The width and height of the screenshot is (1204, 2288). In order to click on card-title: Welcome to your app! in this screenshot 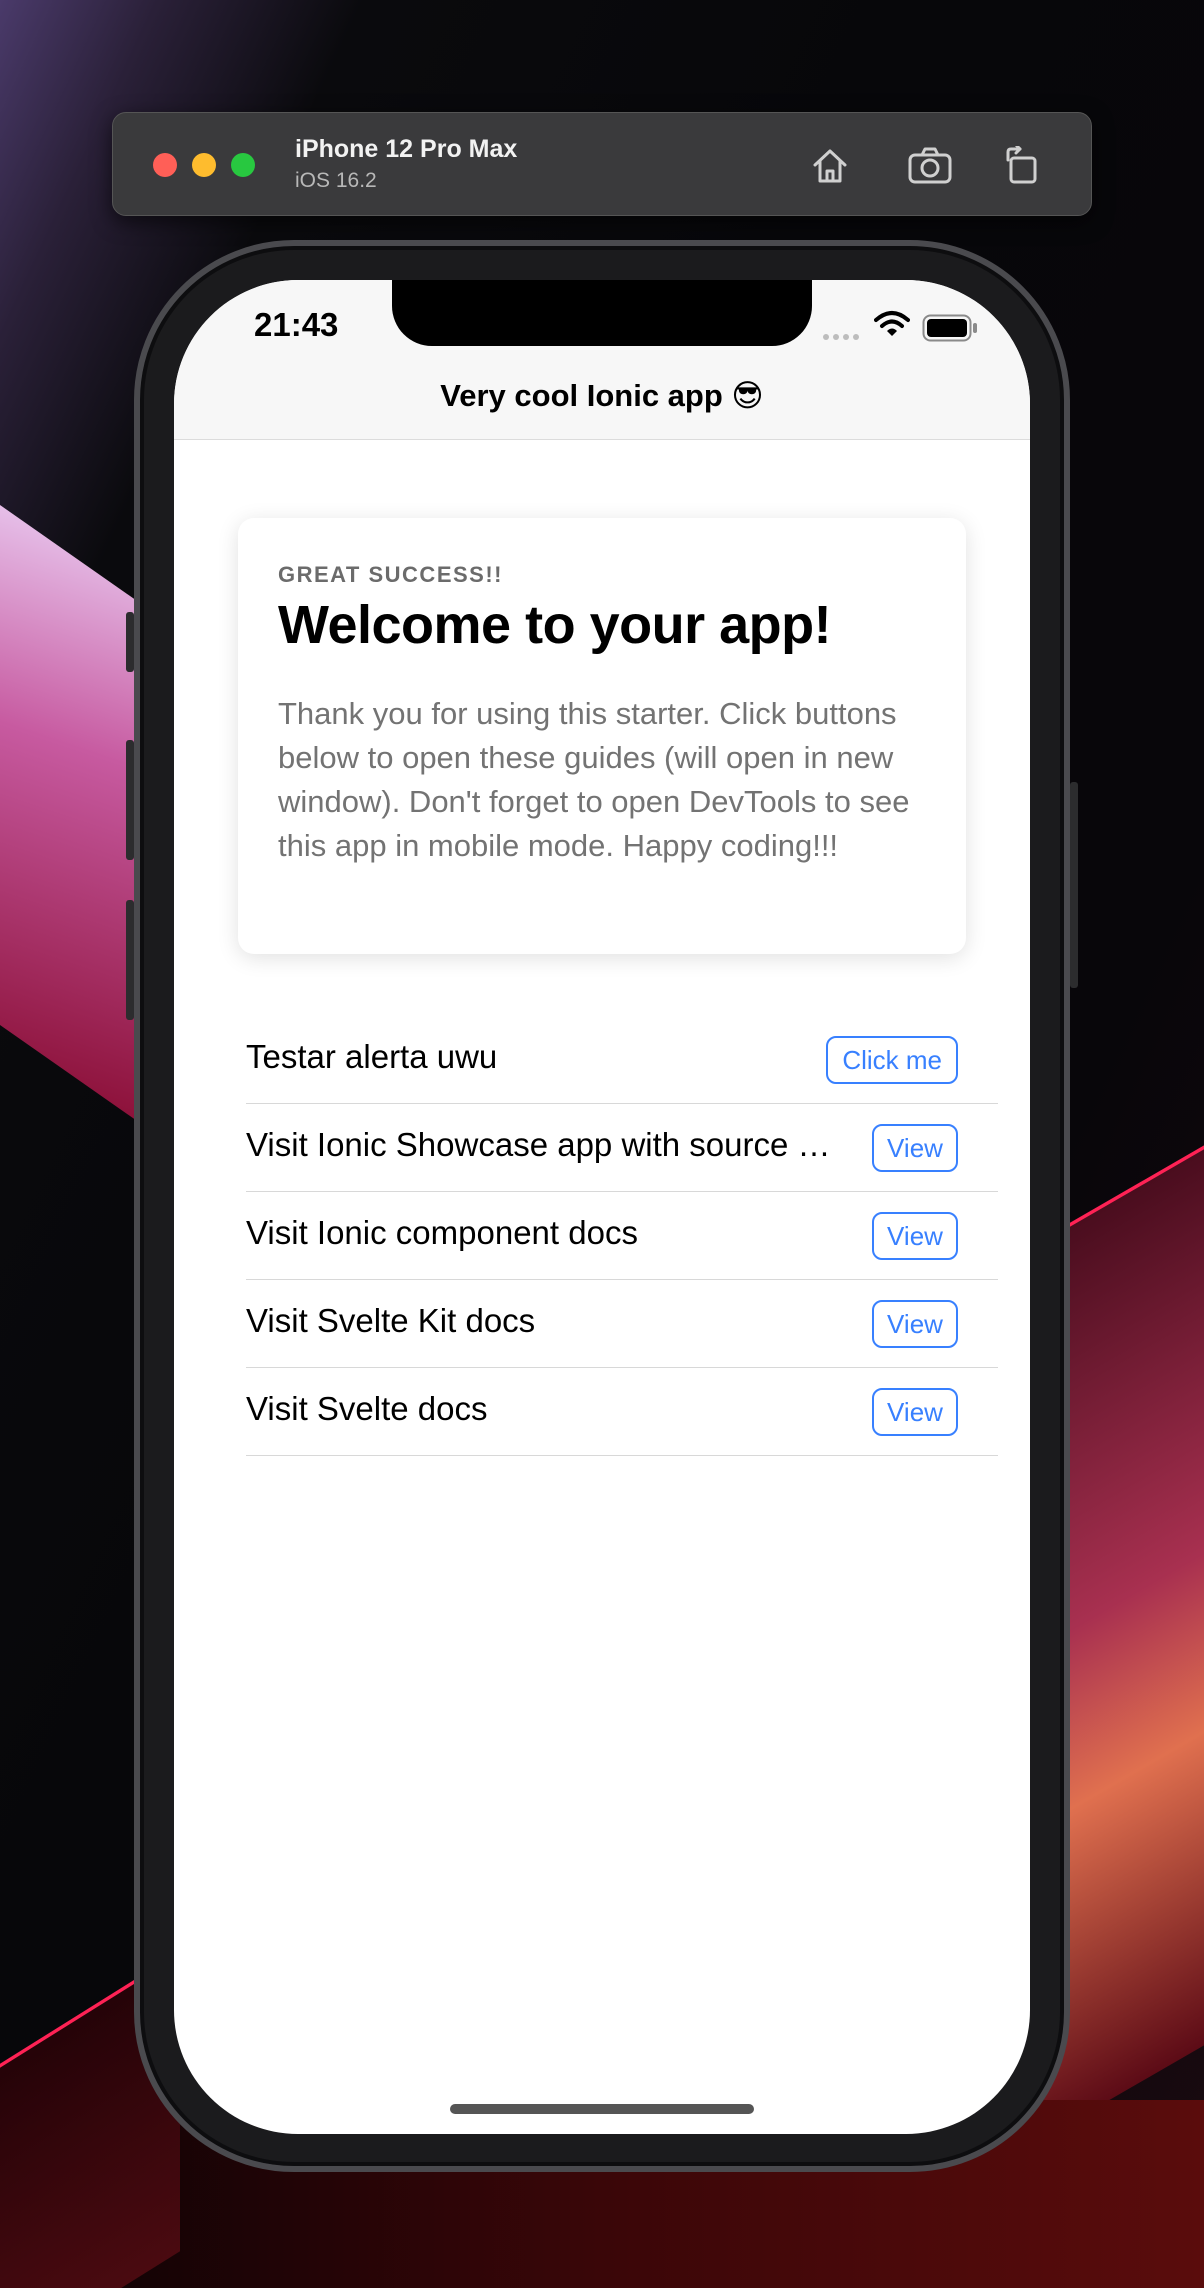, I will do `click(555, 625)`.